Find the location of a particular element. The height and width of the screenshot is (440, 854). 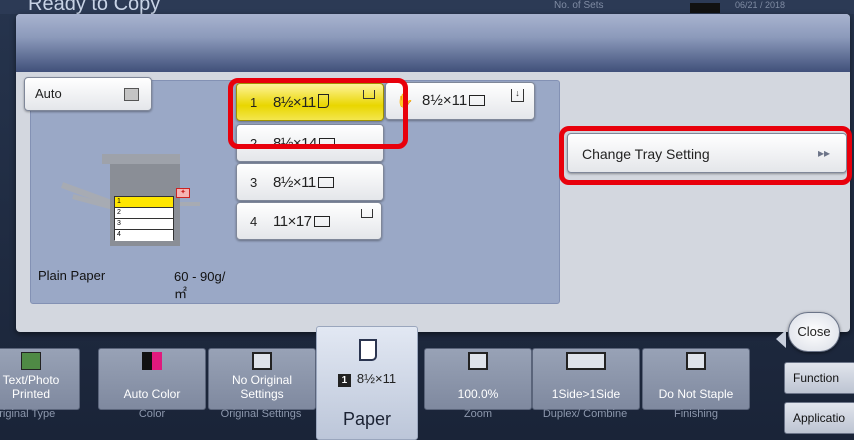

tray-size: 11×17 is located at coordinates (301, 221).